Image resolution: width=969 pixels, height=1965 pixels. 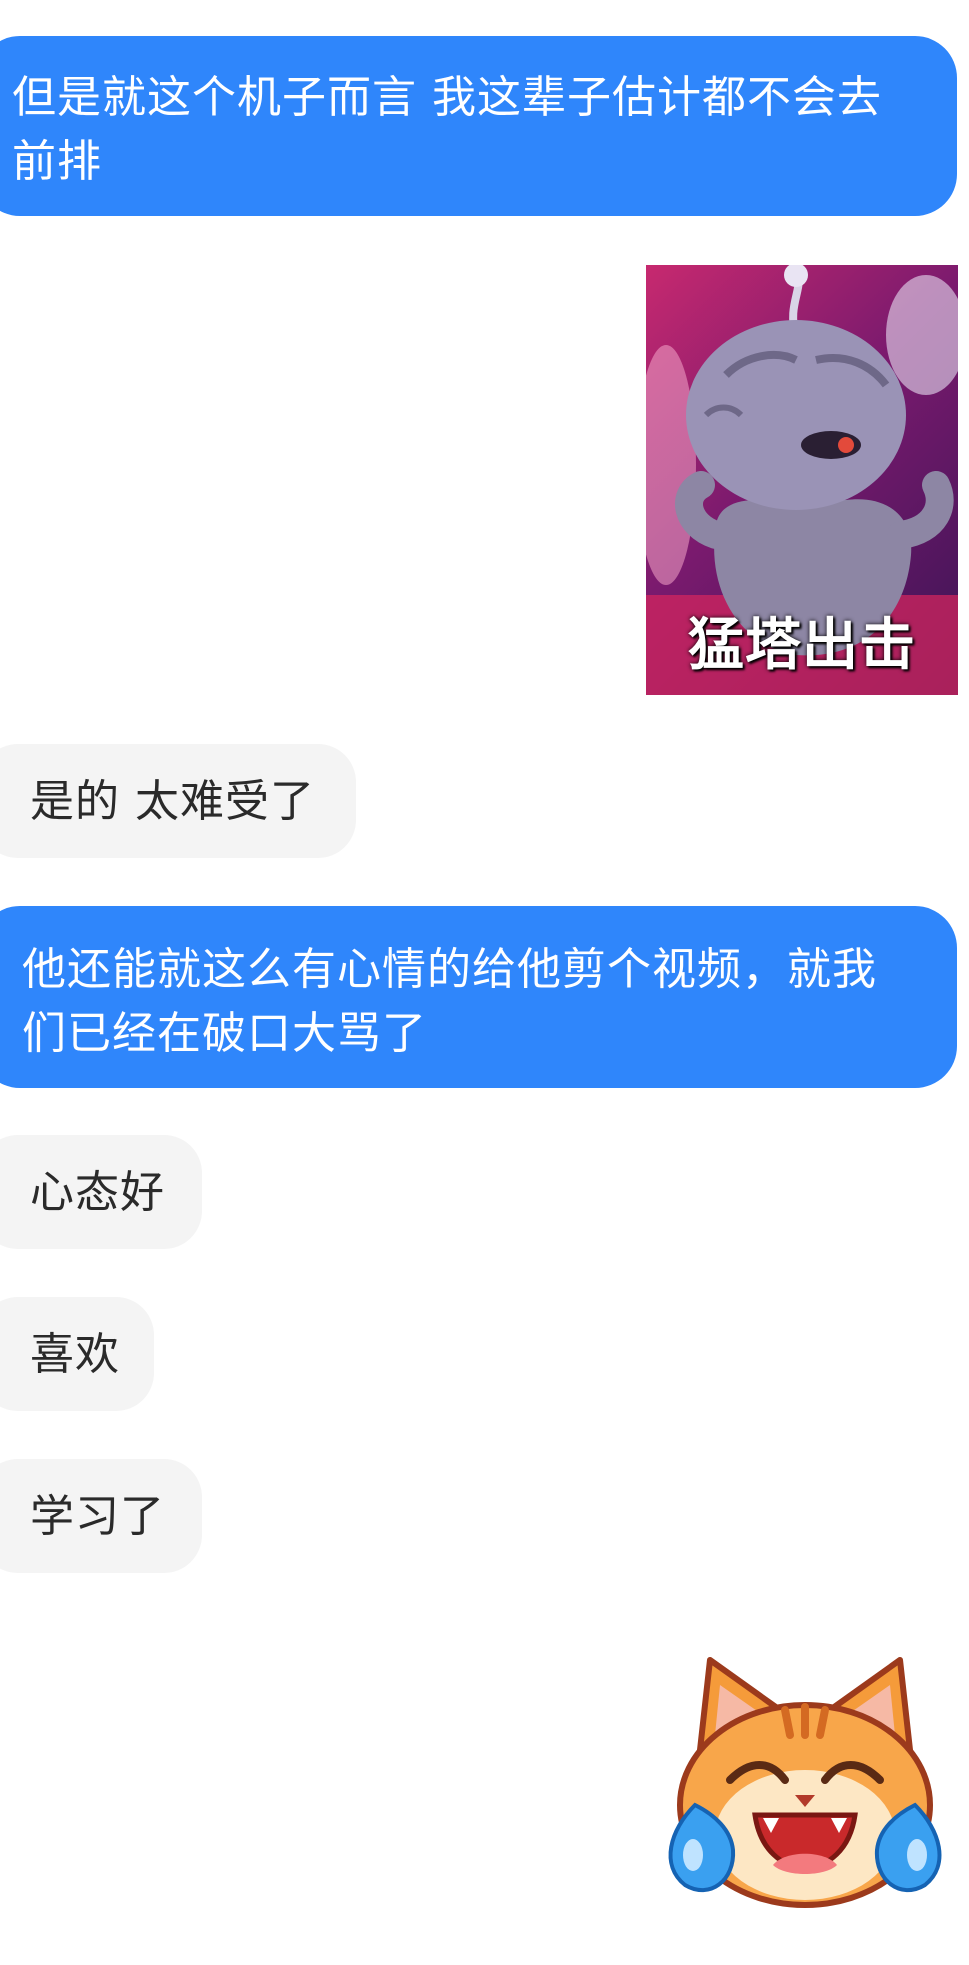 I want to click on mascot-sticker-image: 猛塔出击, so click(x=802, y=480).